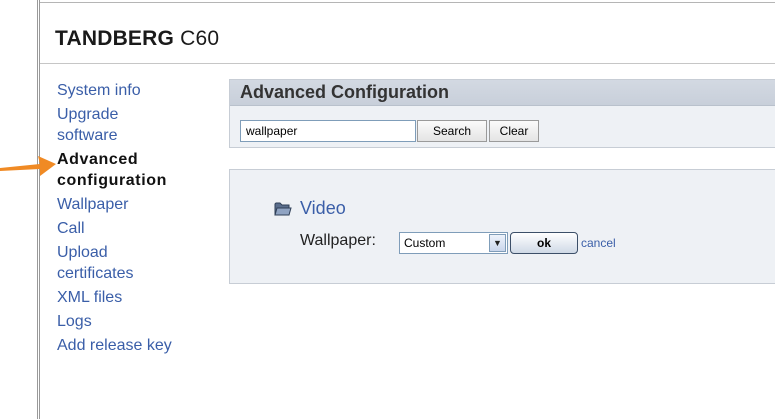 This screenshot has width=775, height=419. Describe the element at coordinates (425, 243) in the screenshot. I see `wallpaper-select-value: Custom` at that location.